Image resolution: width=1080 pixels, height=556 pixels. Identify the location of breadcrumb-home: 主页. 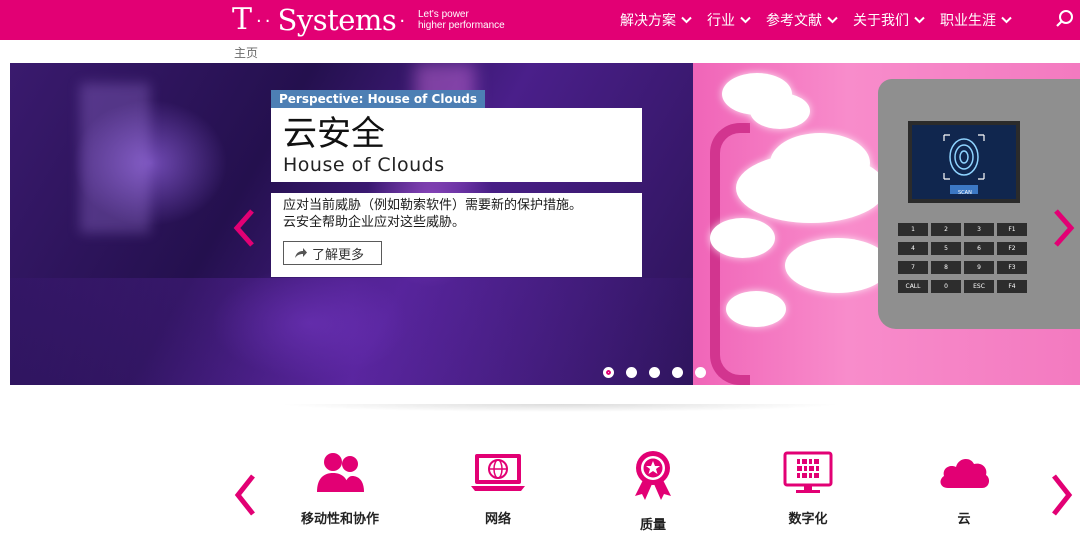
(246, 53).